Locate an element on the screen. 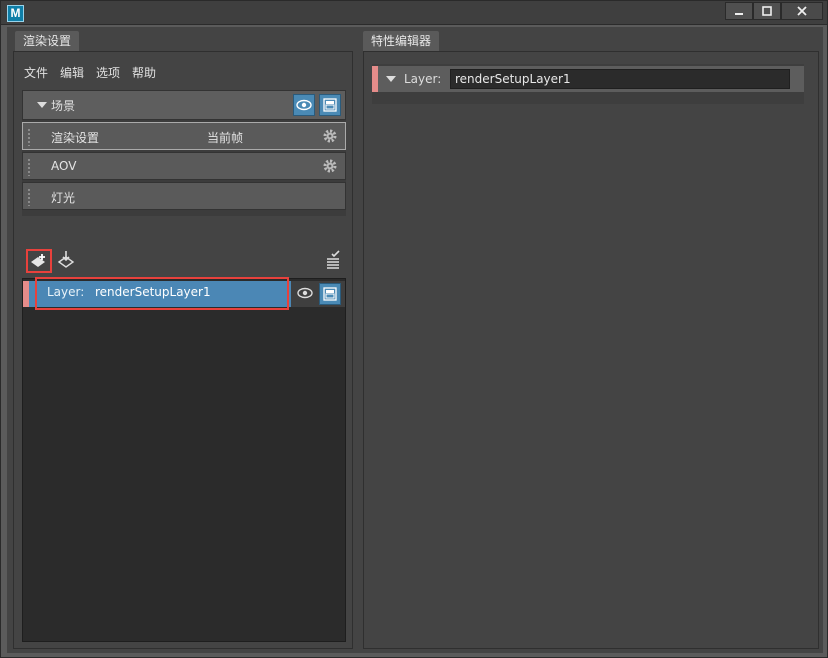 Image resolution: width=828 pixels, height=658 pixels. attribute-label: Layer: is located at coordinates (423, 79).